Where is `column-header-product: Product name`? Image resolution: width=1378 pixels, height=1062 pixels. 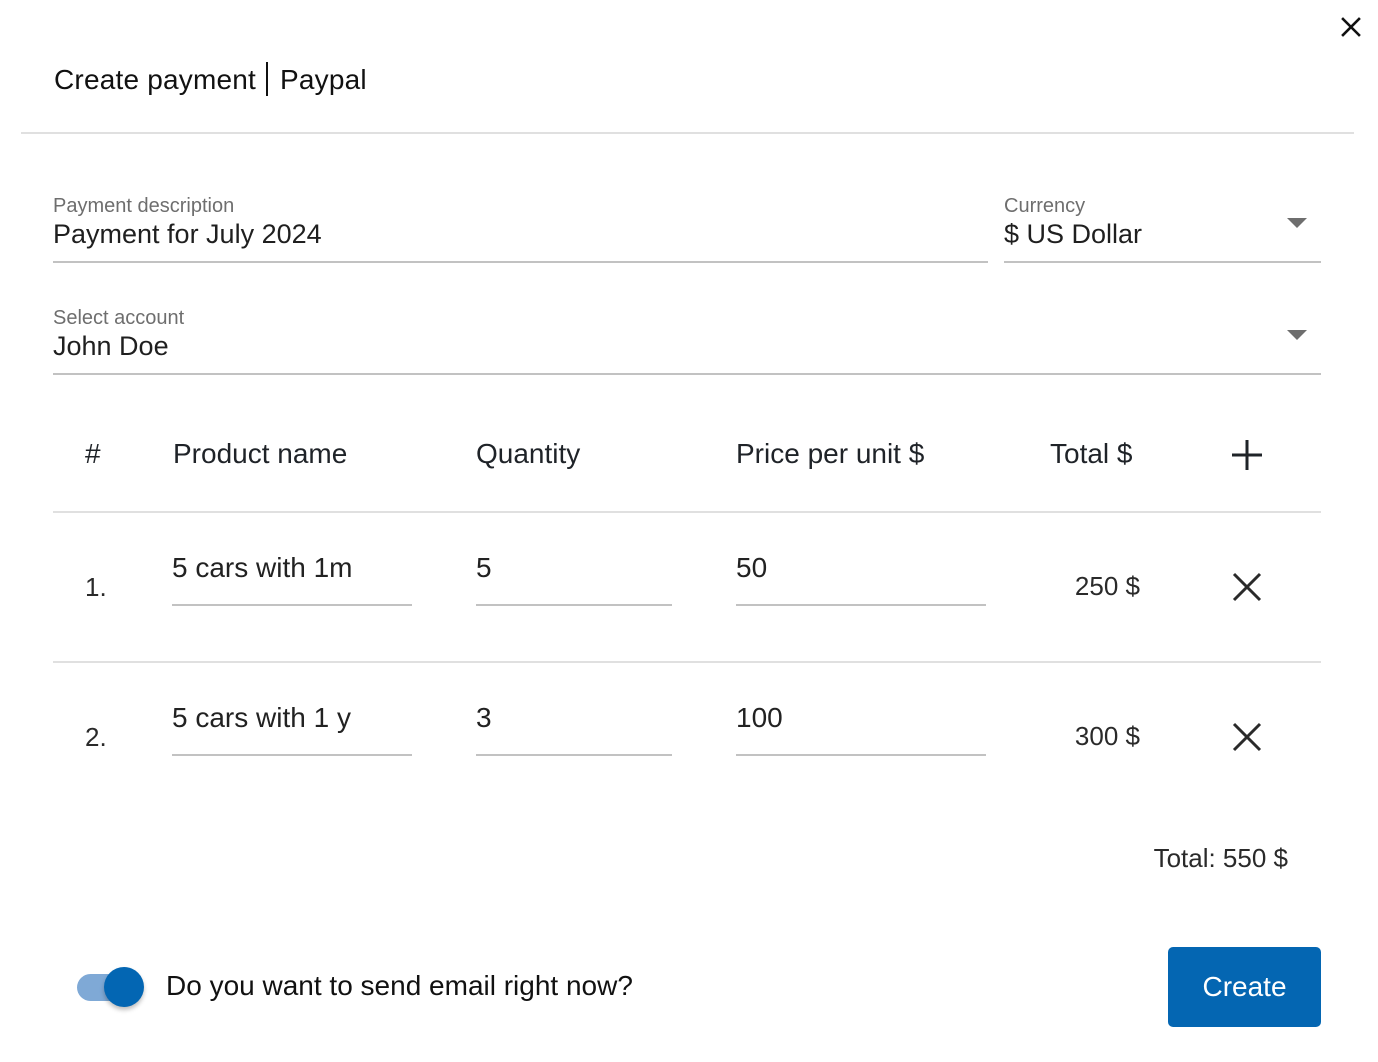
column-header-product: Product name is located at coordinates (260, 453).